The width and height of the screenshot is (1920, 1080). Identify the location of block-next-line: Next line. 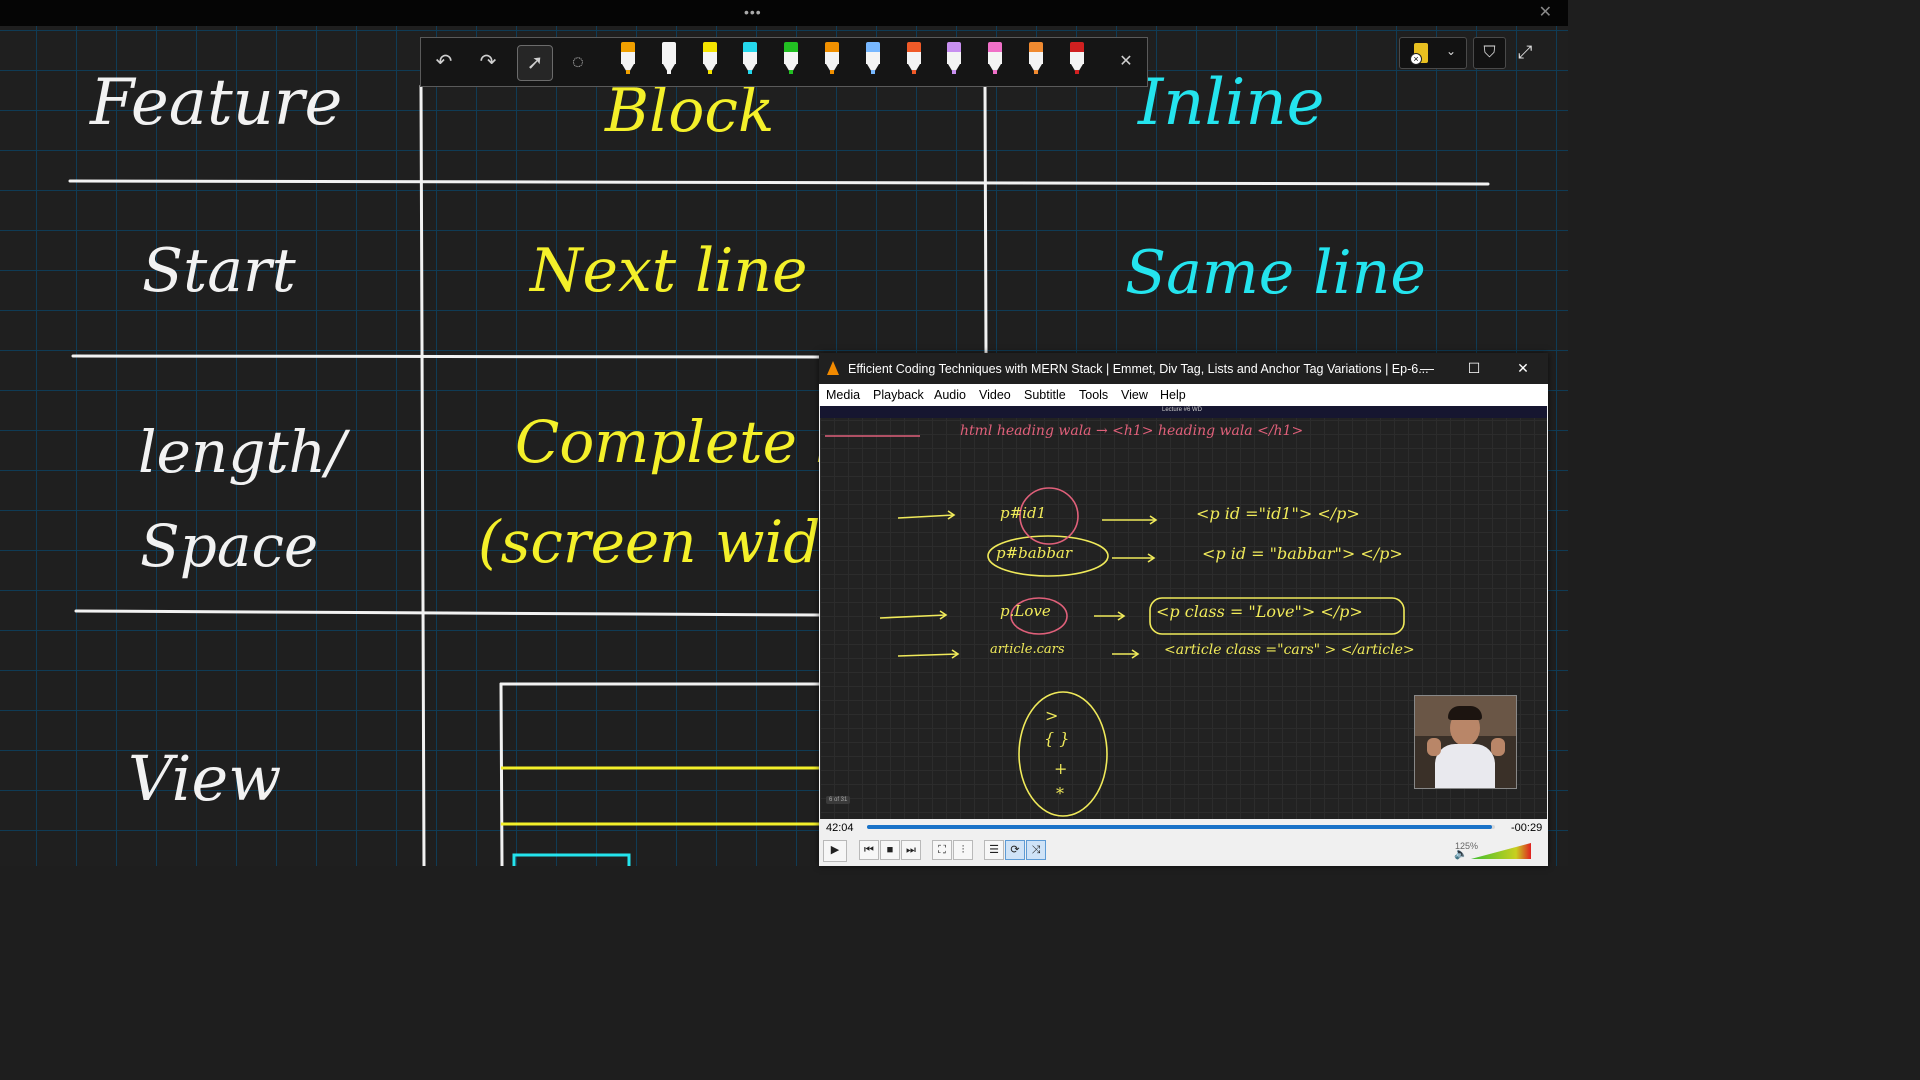
(669, 271).